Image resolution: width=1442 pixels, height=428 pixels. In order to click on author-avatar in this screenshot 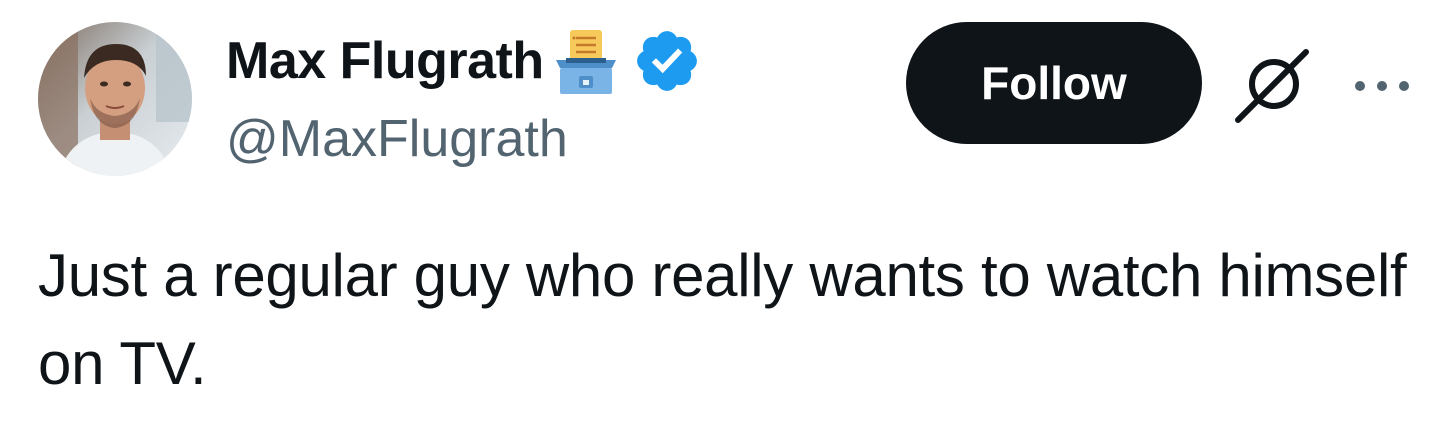, I will do `click(115, 99)`.